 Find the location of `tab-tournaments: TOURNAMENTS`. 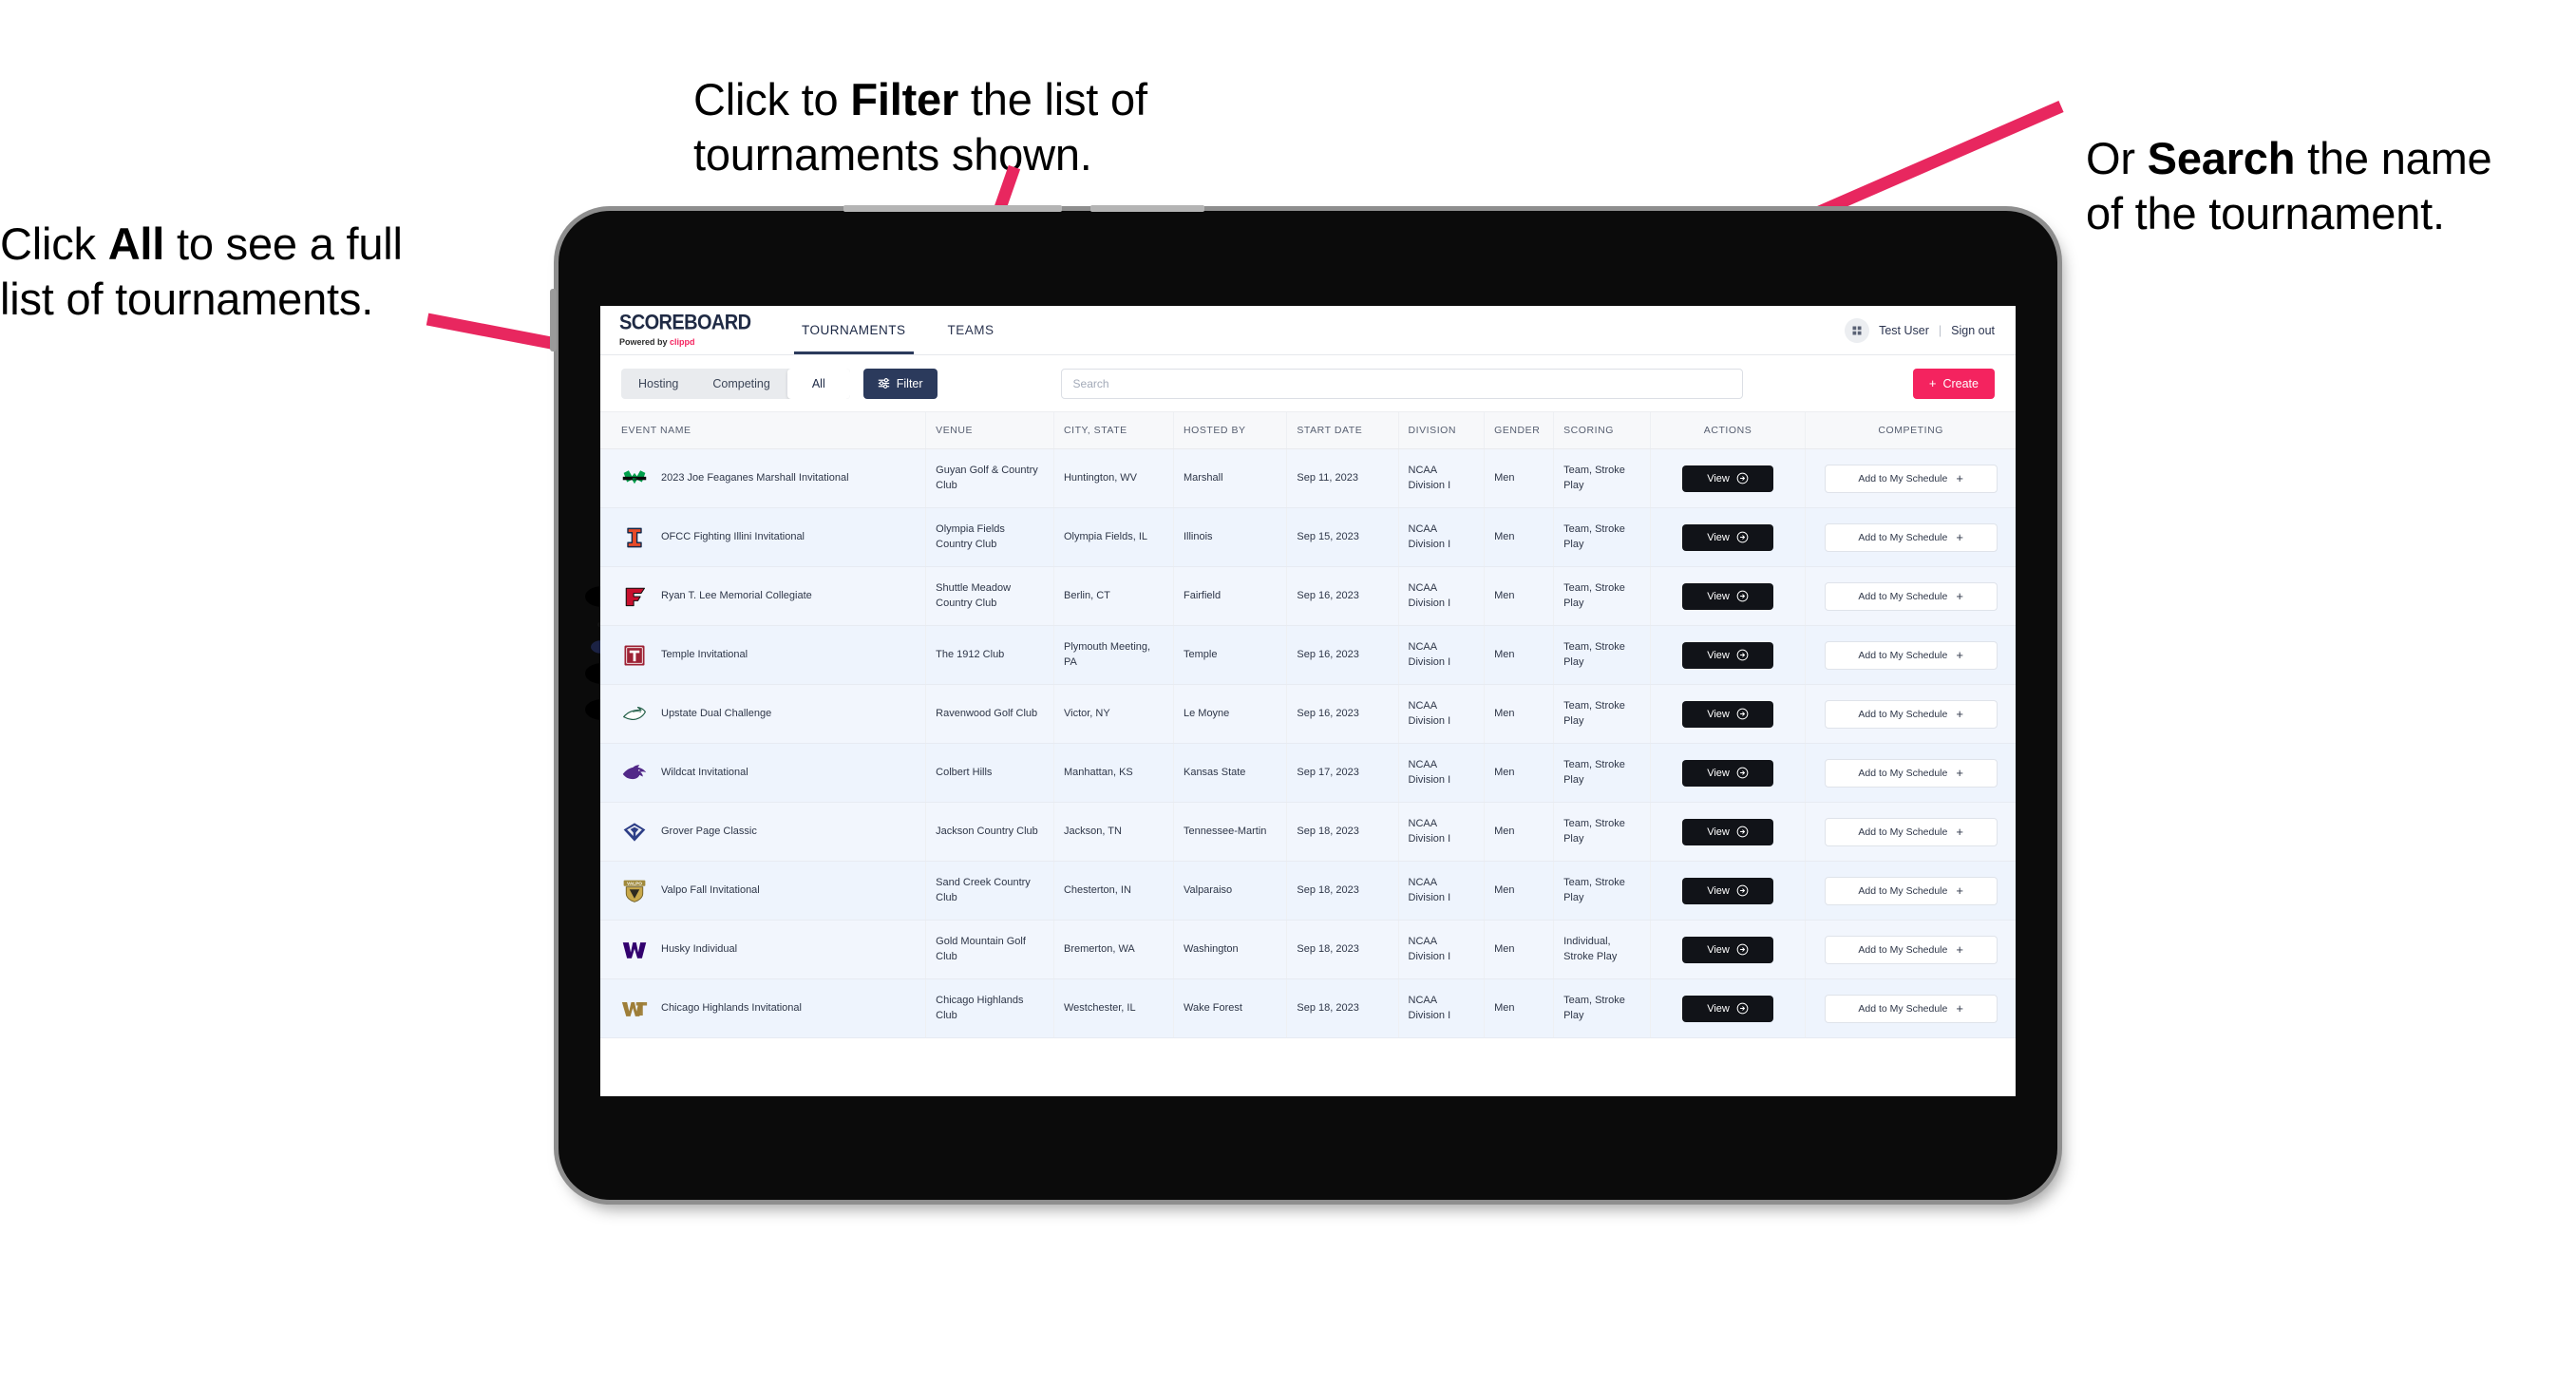

tab-tournaments: TOURNAMENTS is located at coordinates (854, 330).